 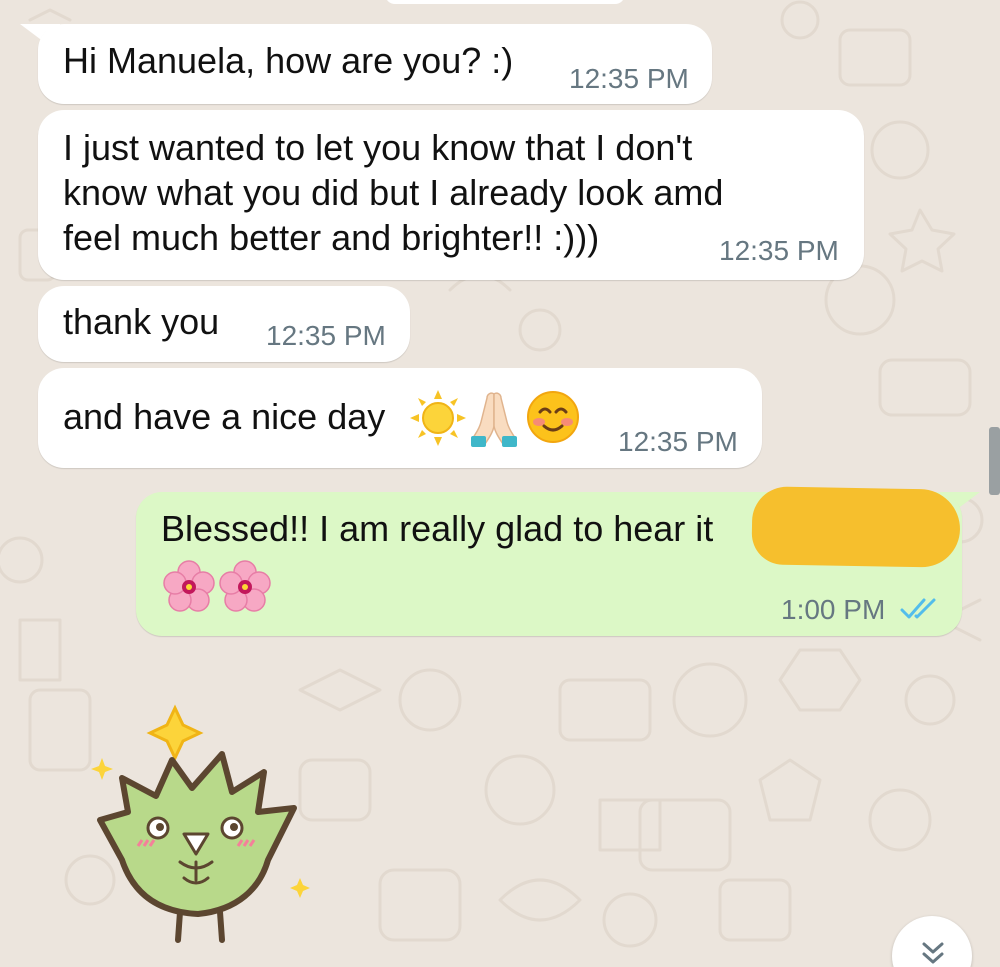 What do you see at coordinates (331, 237) in the screenshot?
I see `message-text-line: feel much better and brighter!! :)))` at bounding box center [331, 237].